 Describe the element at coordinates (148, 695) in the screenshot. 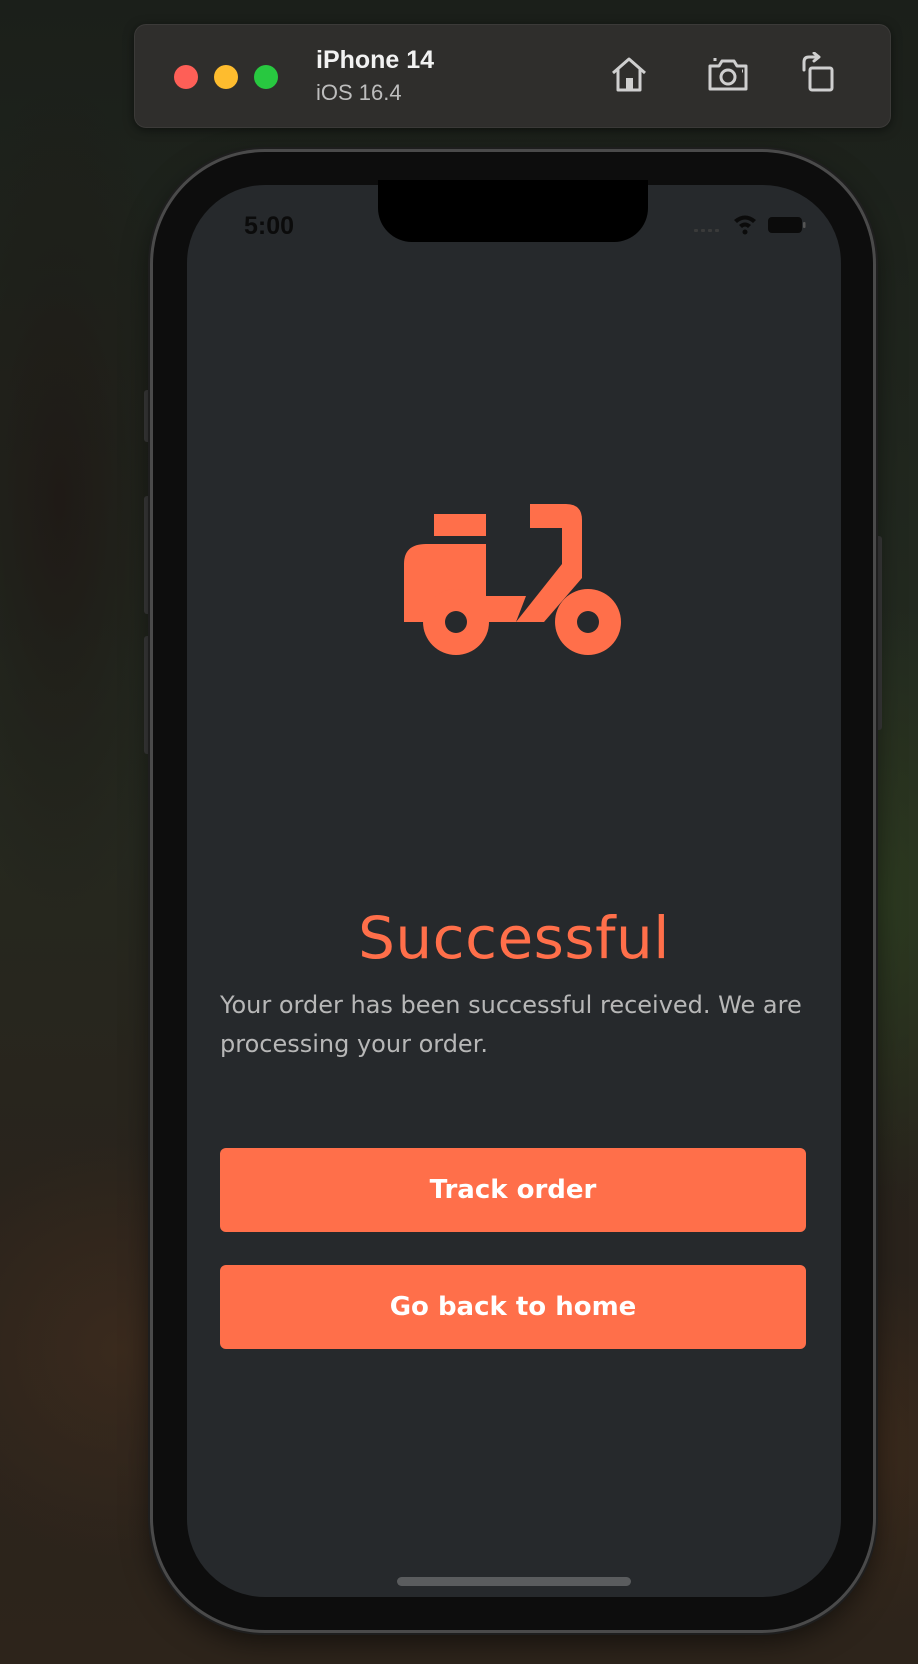

I see `volume-down-button` at that location.